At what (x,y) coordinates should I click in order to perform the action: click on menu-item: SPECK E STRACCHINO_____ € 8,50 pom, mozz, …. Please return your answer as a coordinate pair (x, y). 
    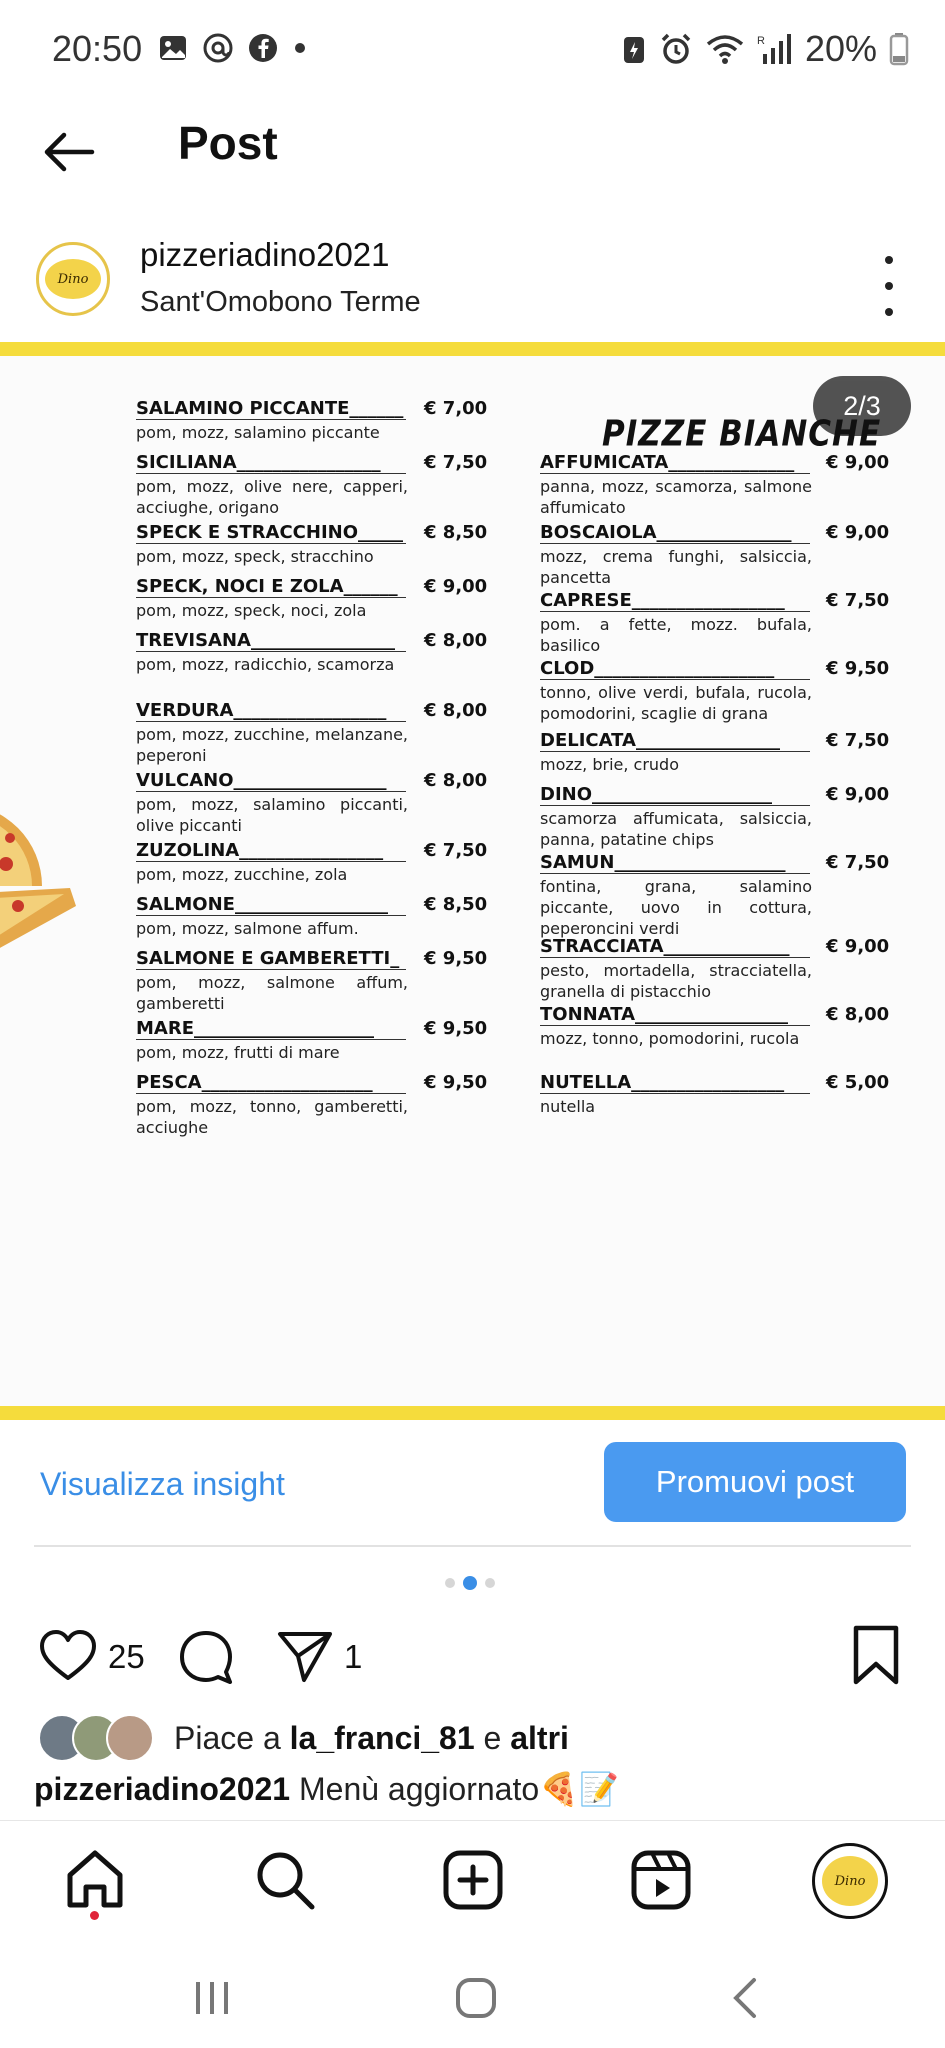
    Looking at the image, I should click on (326, 544).